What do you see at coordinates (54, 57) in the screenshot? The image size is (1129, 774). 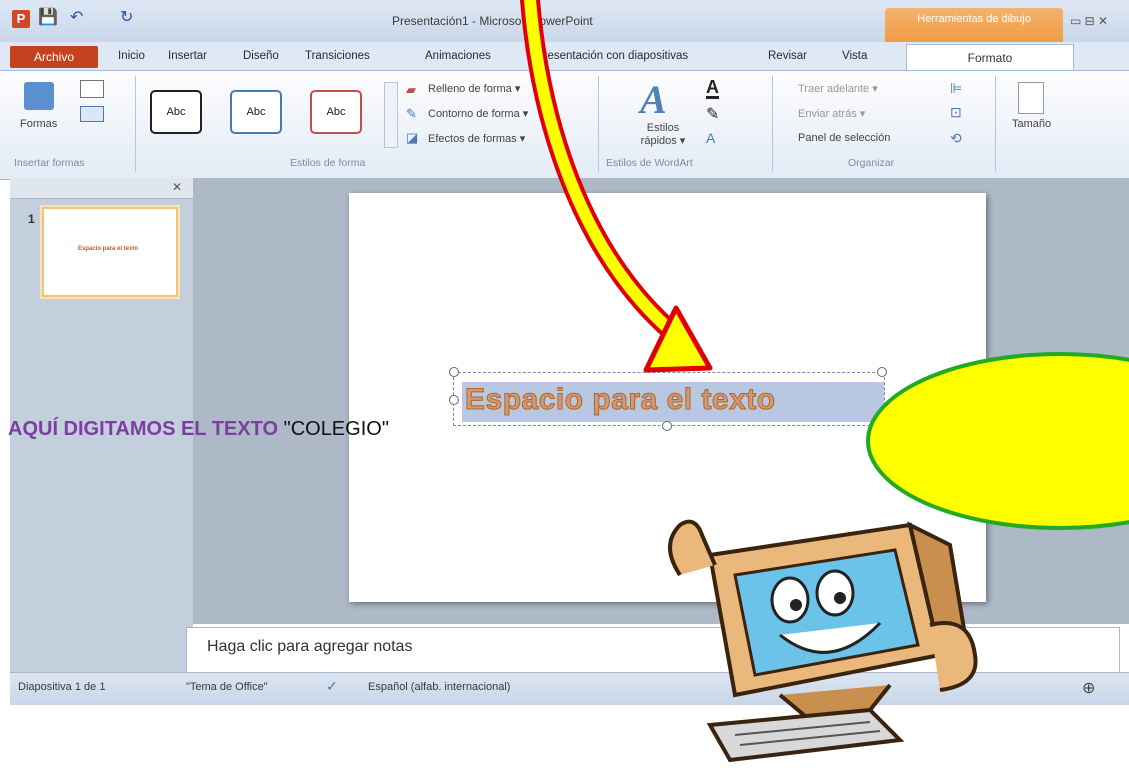 I see `tab-archivo: Archivo` at bounding box center [54, 57].